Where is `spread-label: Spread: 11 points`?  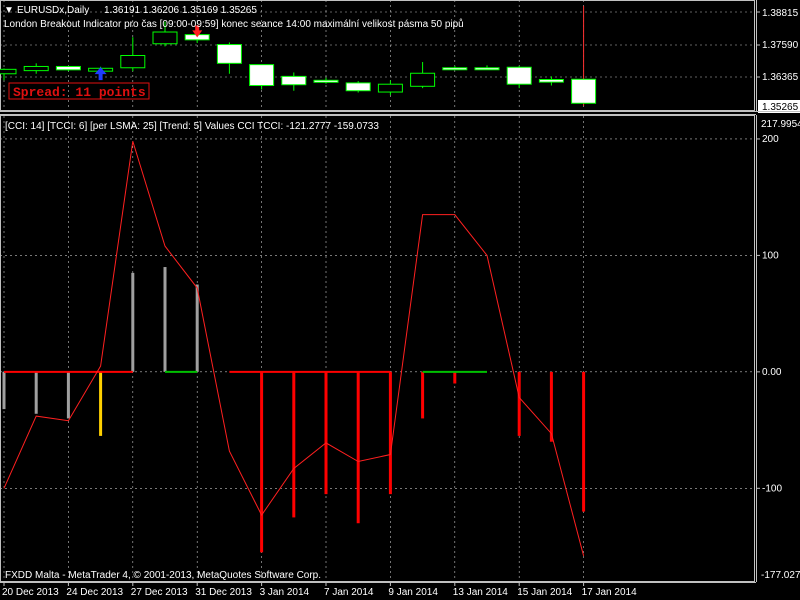
spread-label: Spread: 11 points is located at coordinates (79, 92).